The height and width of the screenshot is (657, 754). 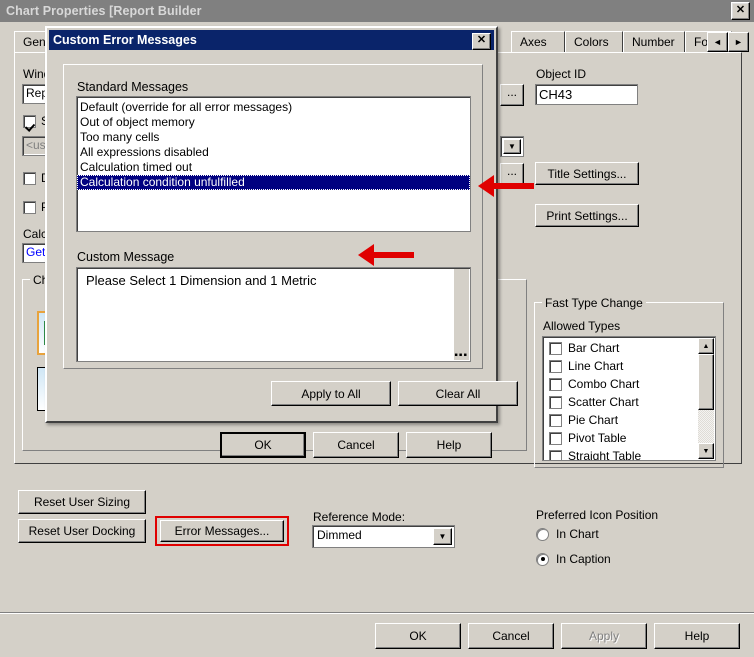 What do you see at coordinates (273, 137) in the screenshot?
I see `list-item: Too many cells` at bounding box center [273, 137].